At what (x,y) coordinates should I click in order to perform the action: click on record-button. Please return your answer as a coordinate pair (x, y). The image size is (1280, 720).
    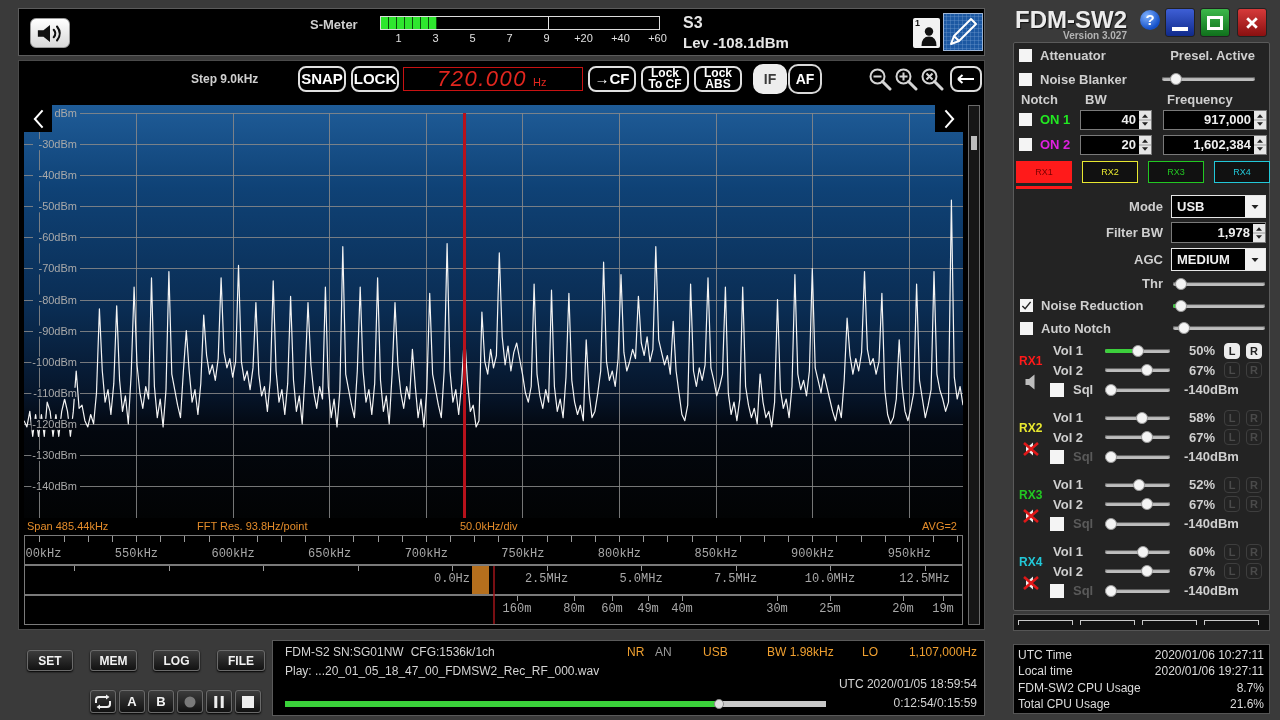
    Looking at the image, I should click on (190, 701).